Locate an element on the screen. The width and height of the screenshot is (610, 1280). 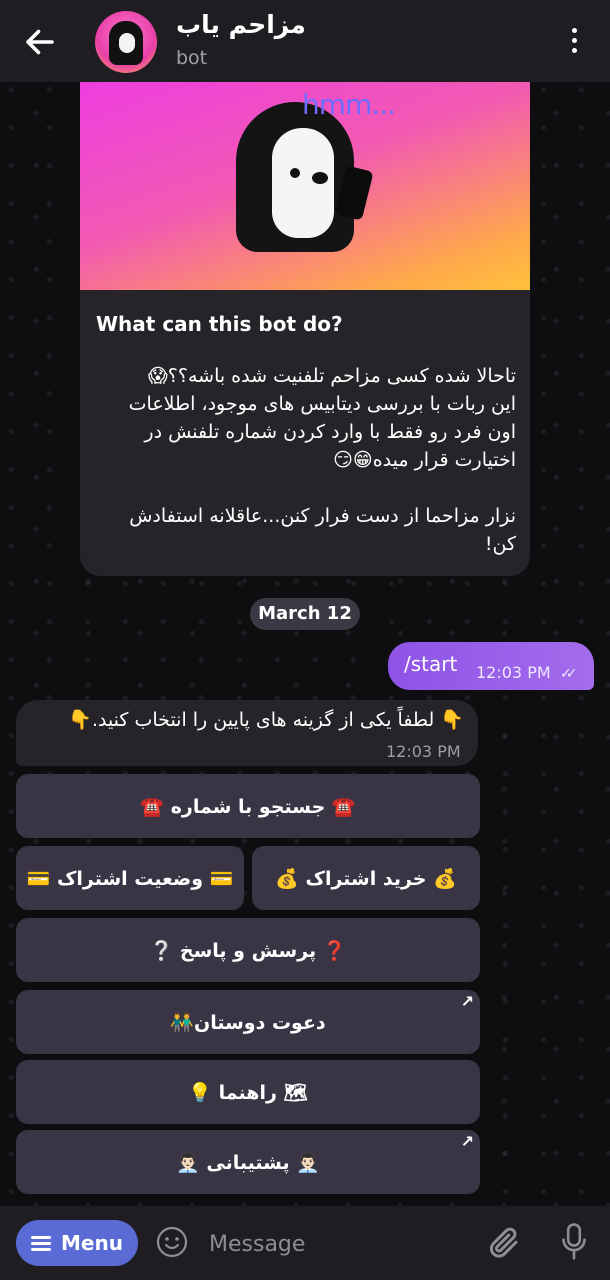
subscription-status-button: 💳 وضعیت اشتراک 💳 is located at coordinates (130, 878).